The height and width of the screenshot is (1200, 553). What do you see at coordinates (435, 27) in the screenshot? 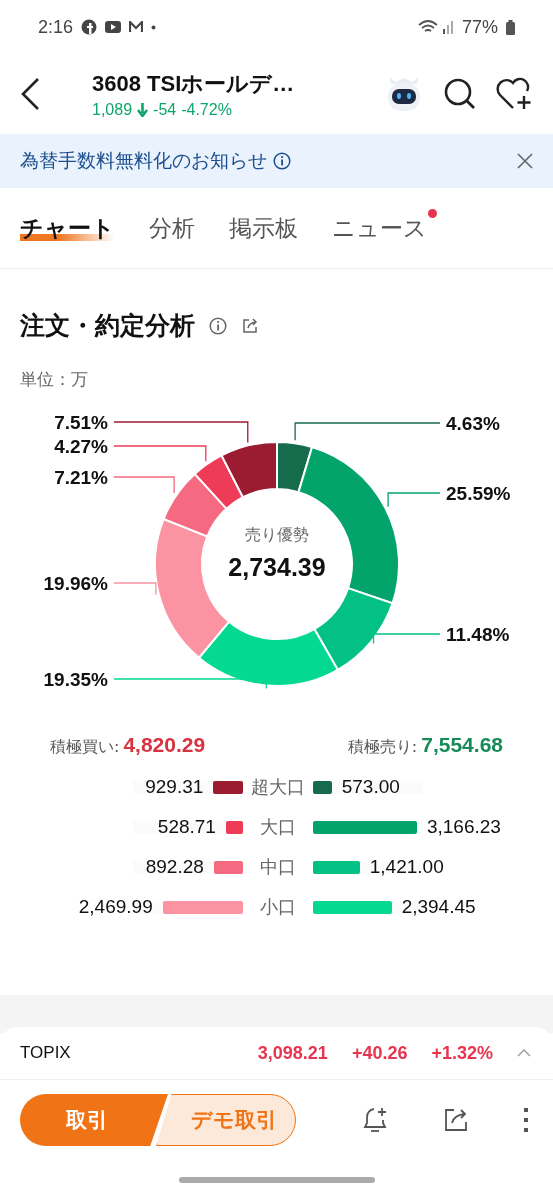
I see `wifi-signal-icon` at bounding box center [435, 27].